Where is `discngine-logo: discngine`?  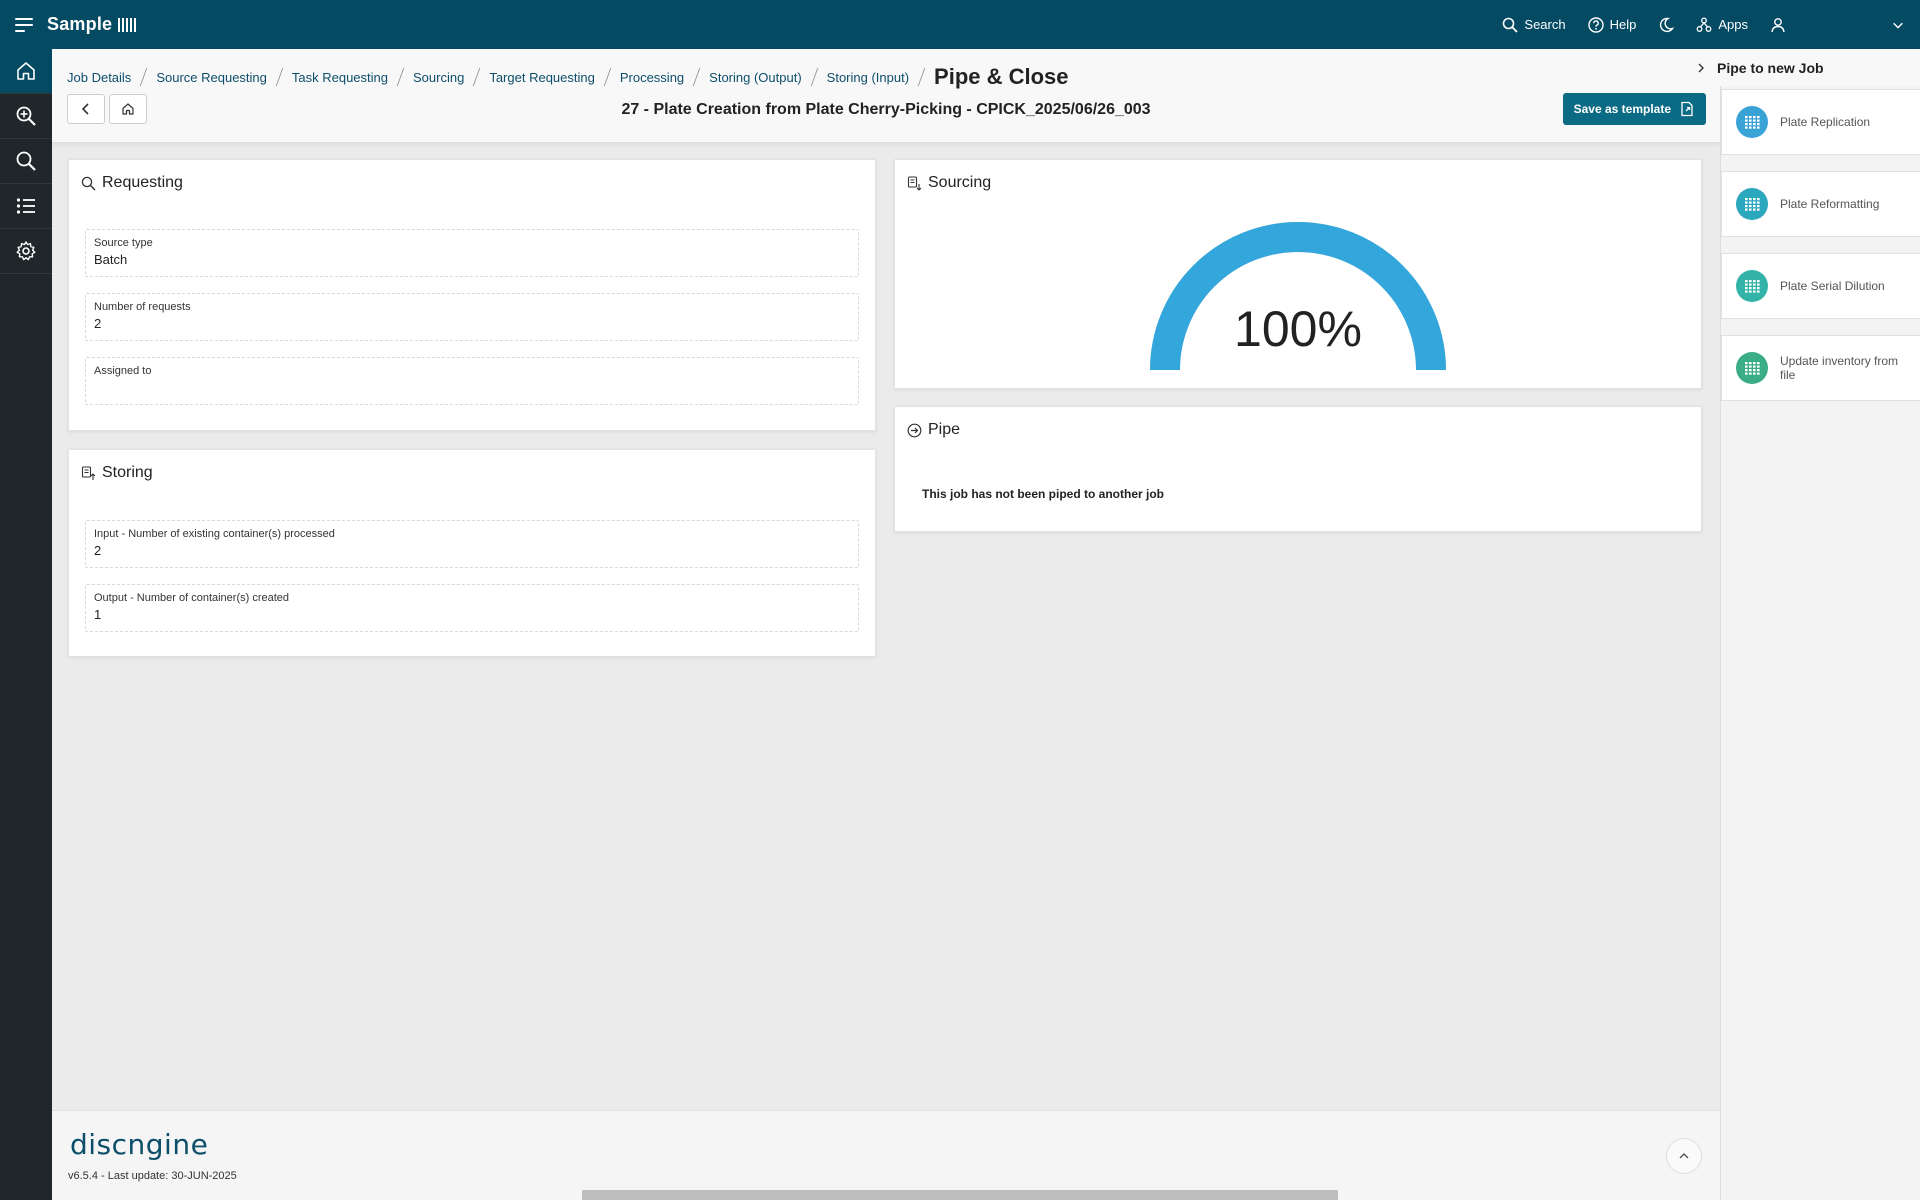 discngine-logo: discngine is located at coordinates (139, 1144).